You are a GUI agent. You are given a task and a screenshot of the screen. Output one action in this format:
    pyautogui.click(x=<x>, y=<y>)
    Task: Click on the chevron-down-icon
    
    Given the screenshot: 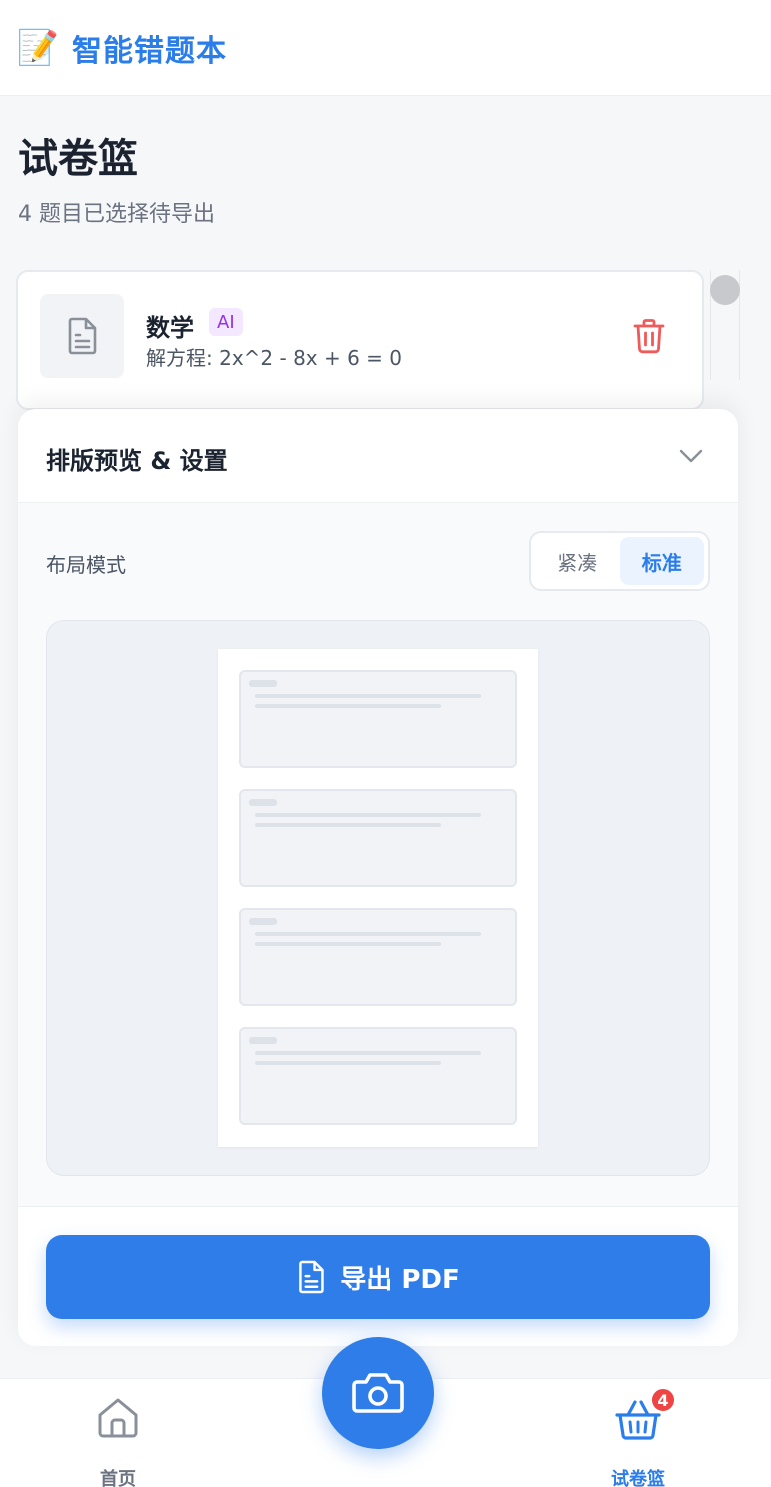 What is the action you would take?
    pyautogui.click(x=691, y=456)
    